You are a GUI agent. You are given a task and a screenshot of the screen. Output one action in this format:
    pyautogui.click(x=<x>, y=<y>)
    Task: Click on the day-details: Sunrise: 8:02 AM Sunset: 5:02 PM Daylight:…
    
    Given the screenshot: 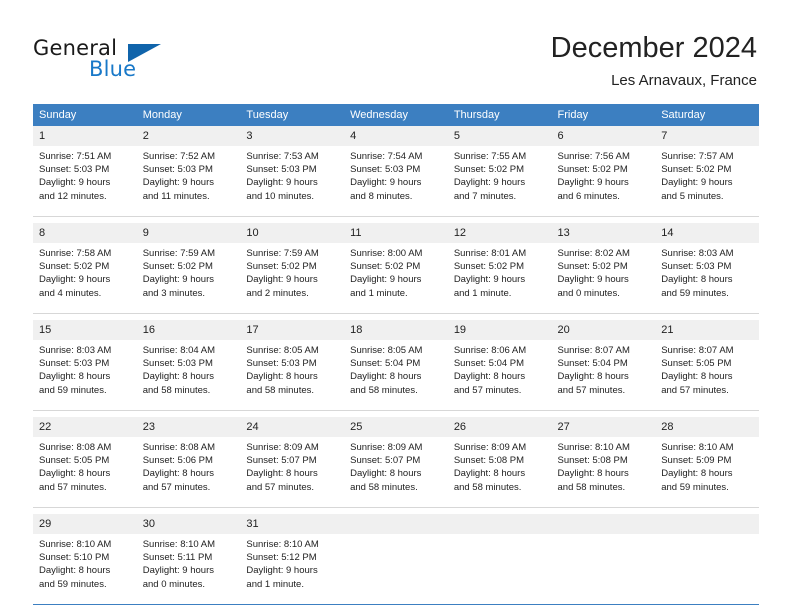 What is the action you would take?
    pyautogui.click(x=604, y=271)
    